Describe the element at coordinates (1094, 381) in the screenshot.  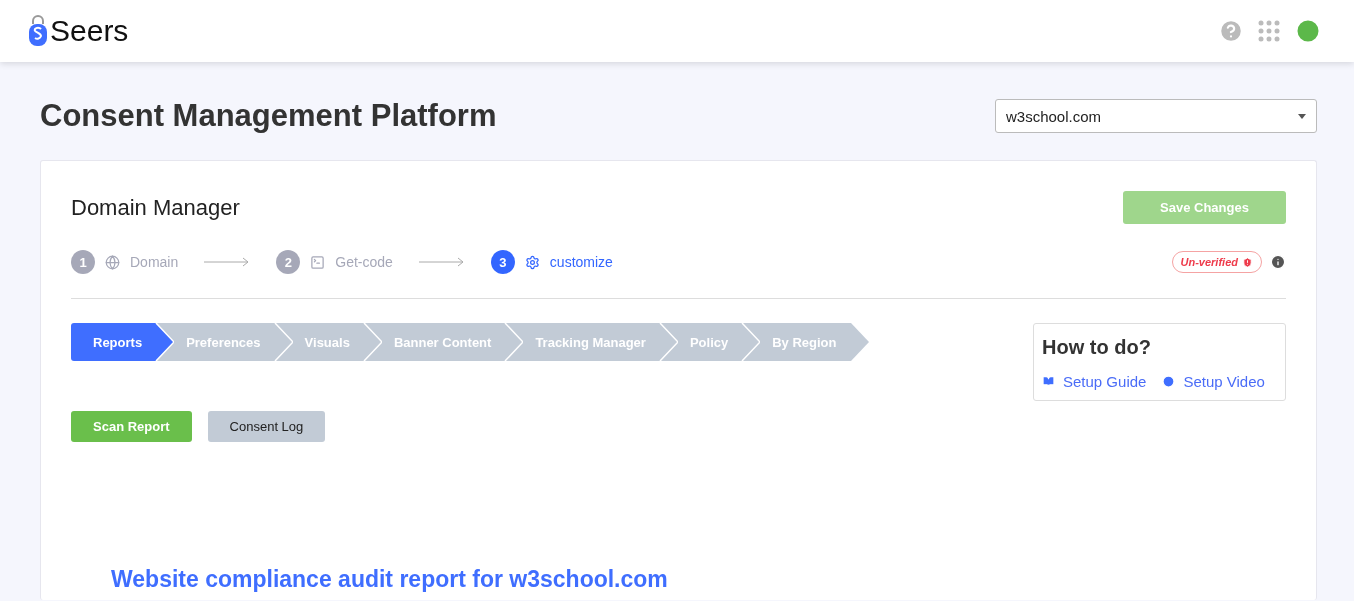
I see `help-link: Setup Guide` at that location.